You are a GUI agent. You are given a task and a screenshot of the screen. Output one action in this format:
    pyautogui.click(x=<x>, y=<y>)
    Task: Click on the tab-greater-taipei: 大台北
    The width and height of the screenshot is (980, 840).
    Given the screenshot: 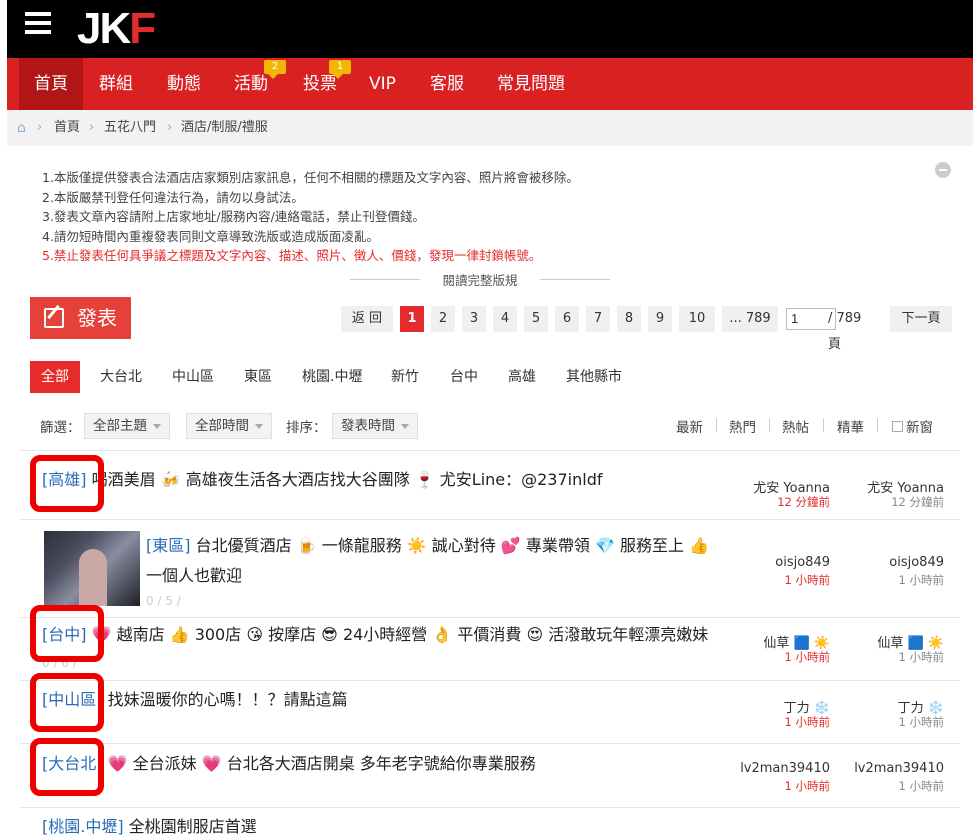 What is the action you would take?
    pyautogui.click(x=121, y=377)
    